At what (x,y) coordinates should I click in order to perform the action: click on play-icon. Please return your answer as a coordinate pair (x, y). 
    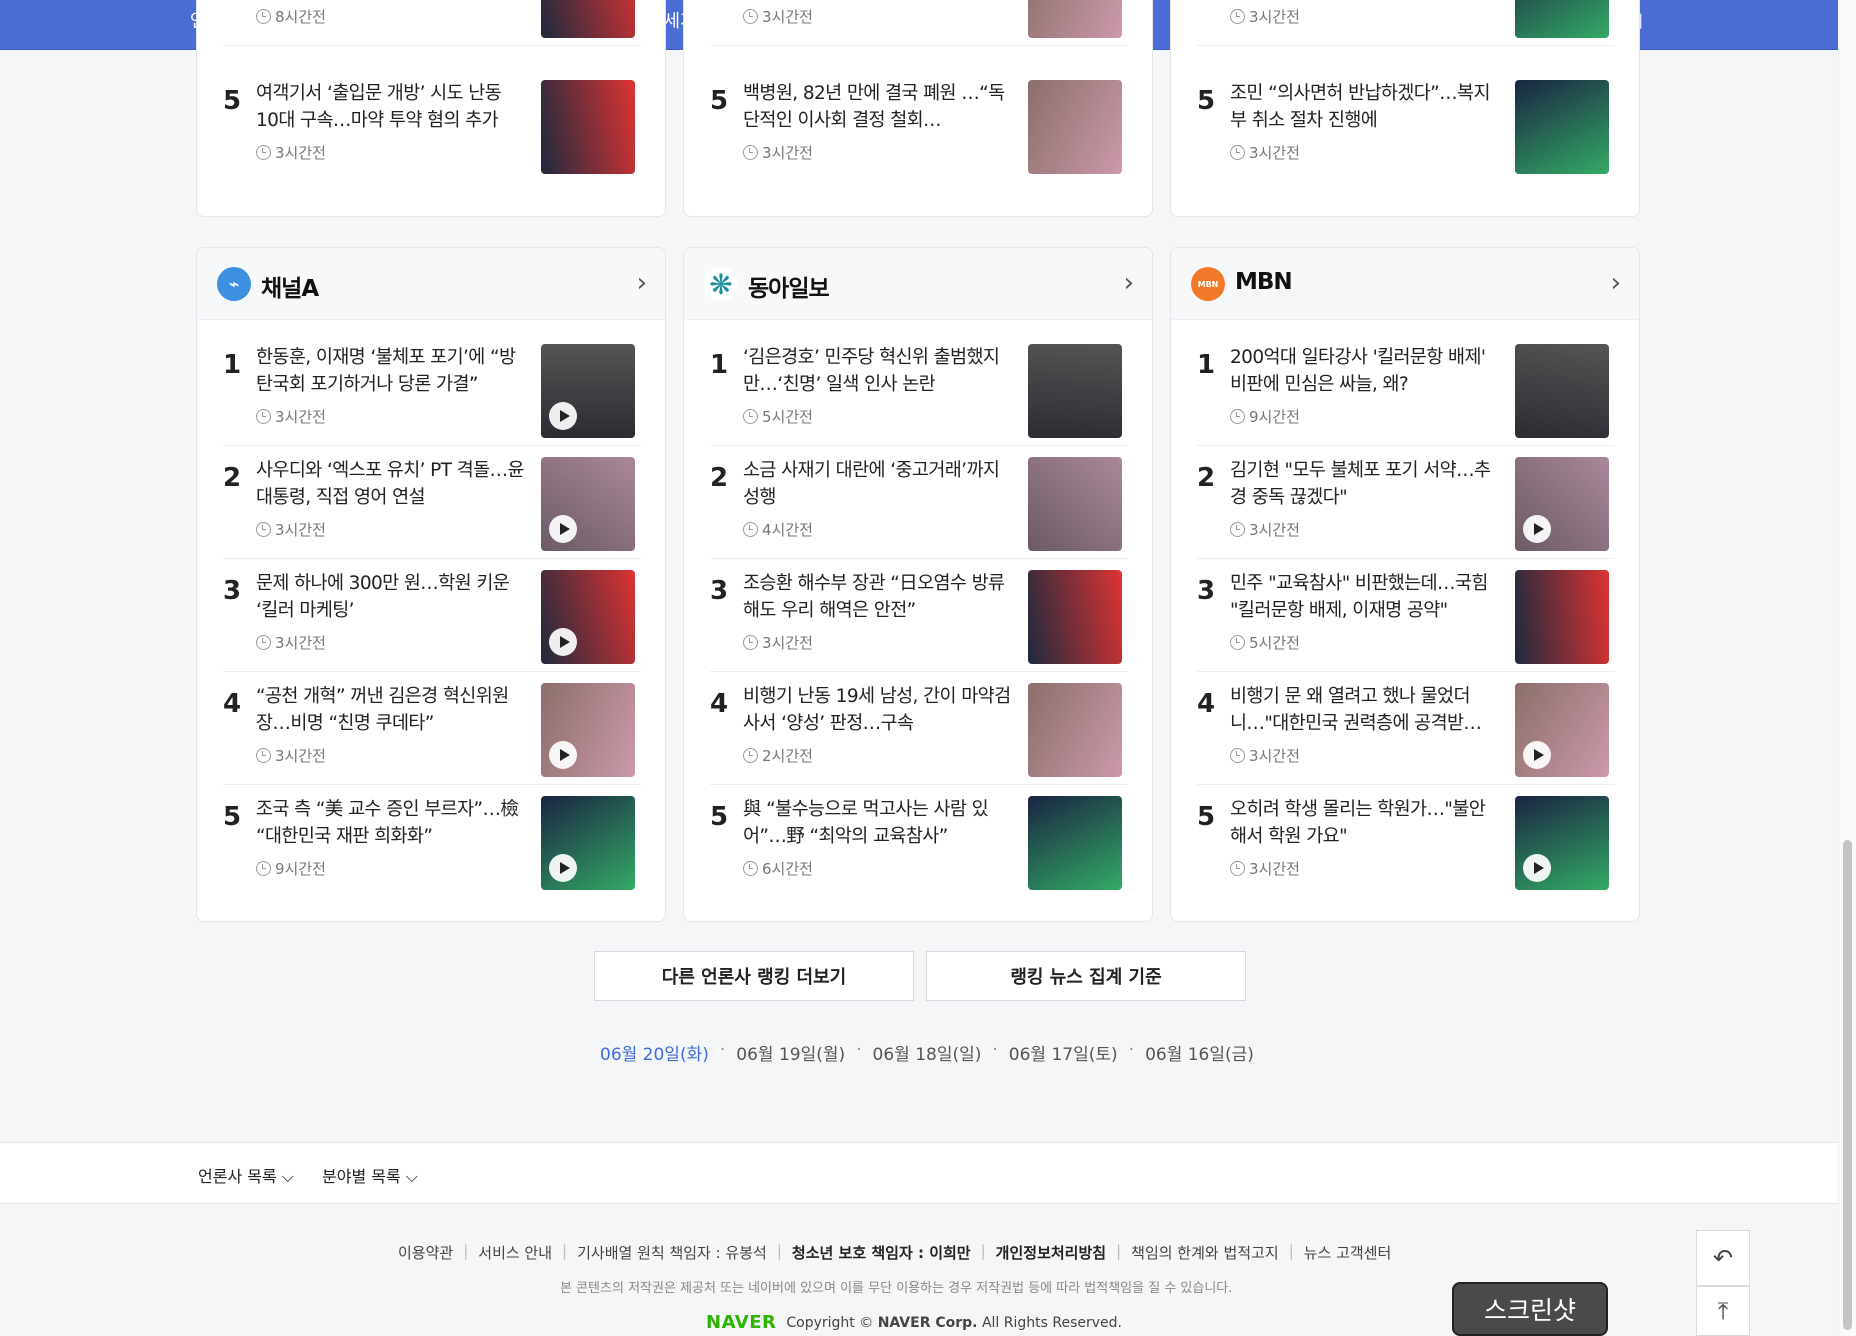
    Looking at the image, I should click on (563, 755).